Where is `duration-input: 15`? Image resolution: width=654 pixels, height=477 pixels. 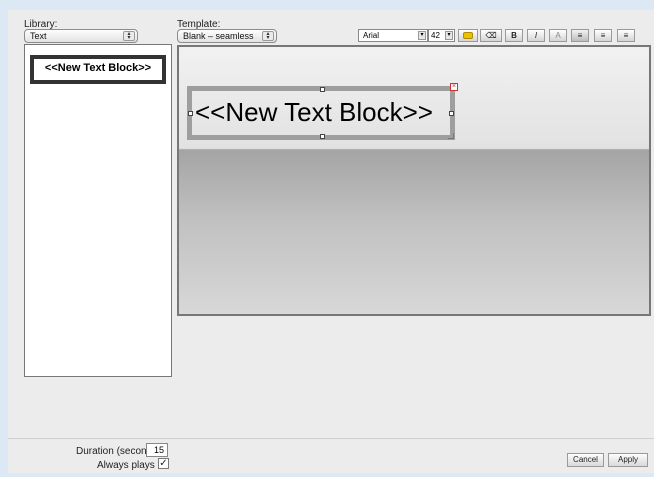 duration-input: 15 is located at coordinates (157, 450).